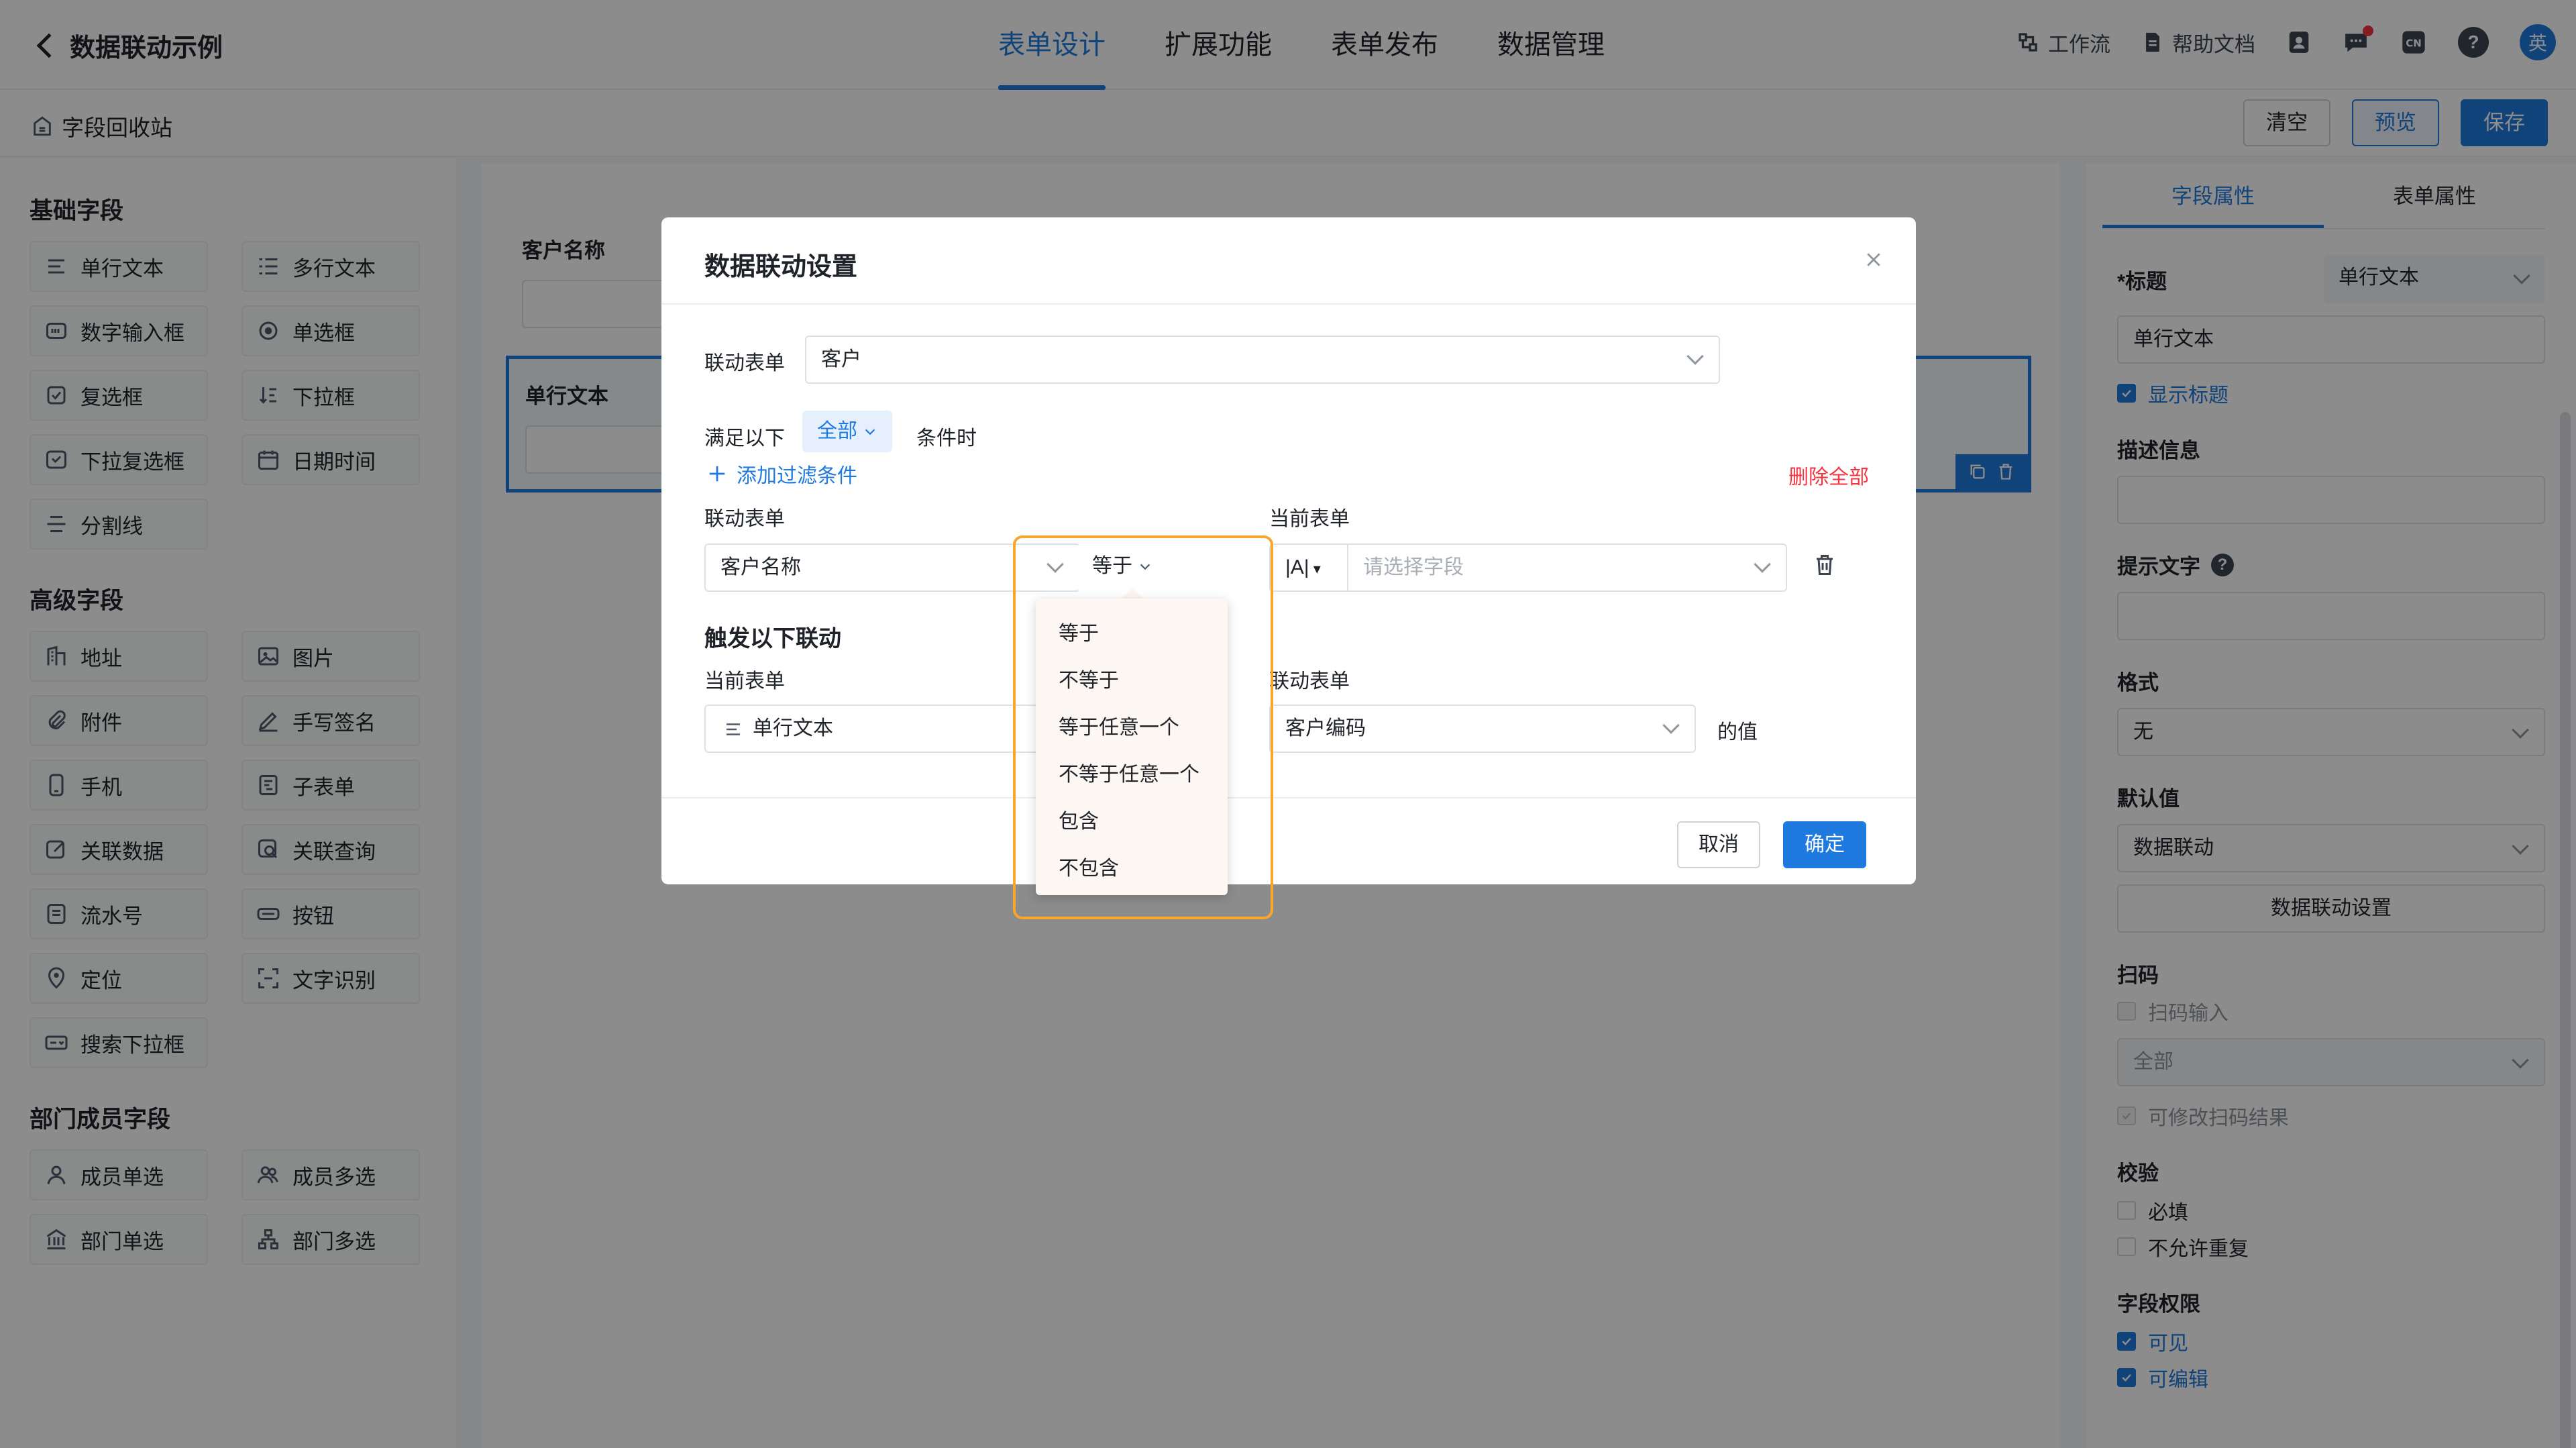  What do you see at coordinates (797, 476) in the screenshot?
I see `add-filter-label: 添加过滤条件` at bounding box center [797, 476].